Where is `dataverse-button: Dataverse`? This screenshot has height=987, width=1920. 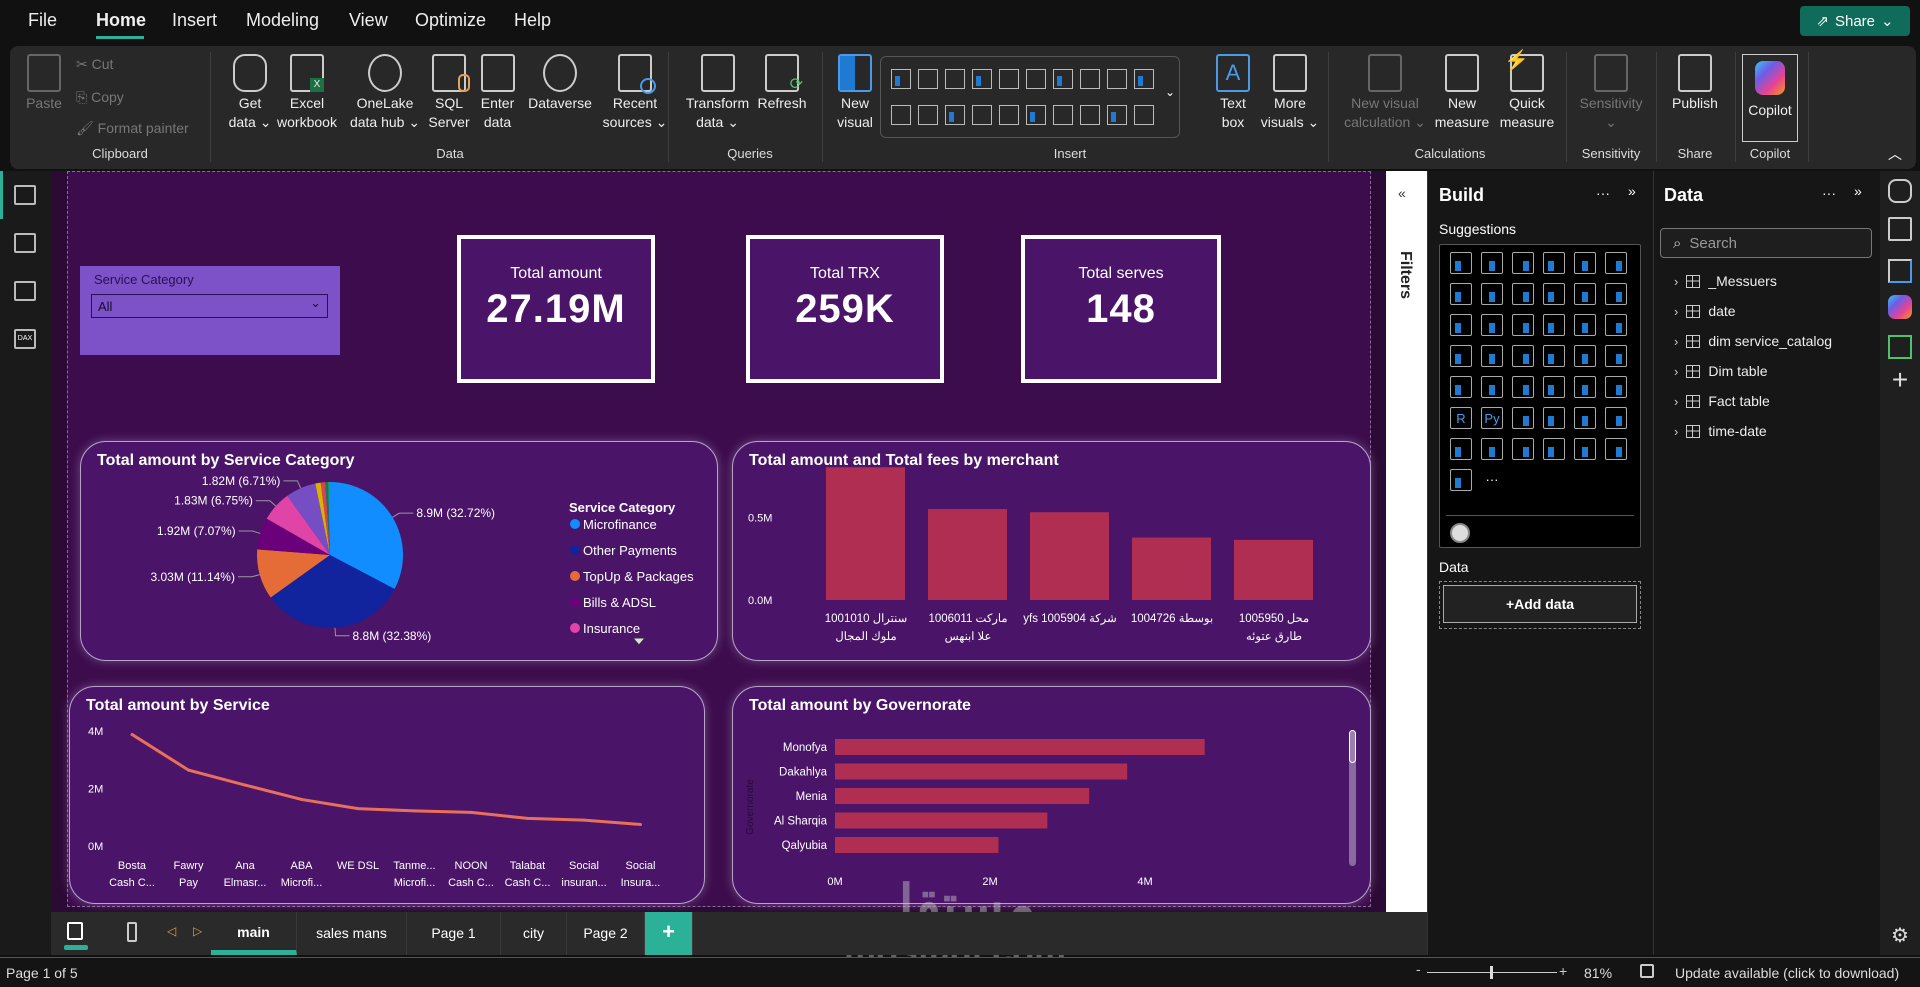
dataverse-button: Dataverse is located at coordinates (560, 83).